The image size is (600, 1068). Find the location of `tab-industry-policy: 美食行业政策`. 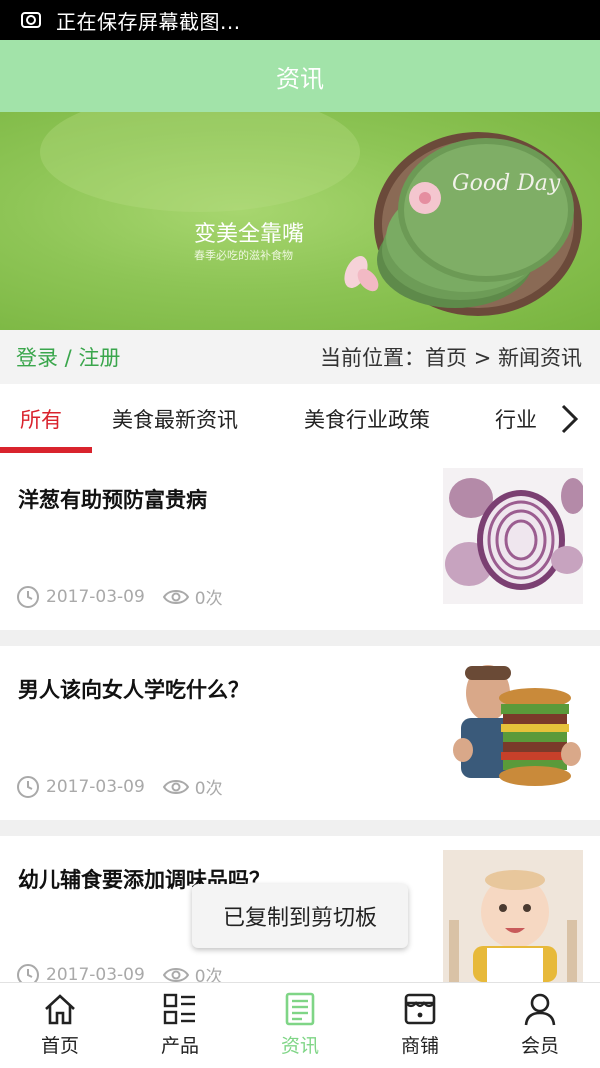

tab-industry-policy: 美食行业政策 is located at coordinates (367, 419).